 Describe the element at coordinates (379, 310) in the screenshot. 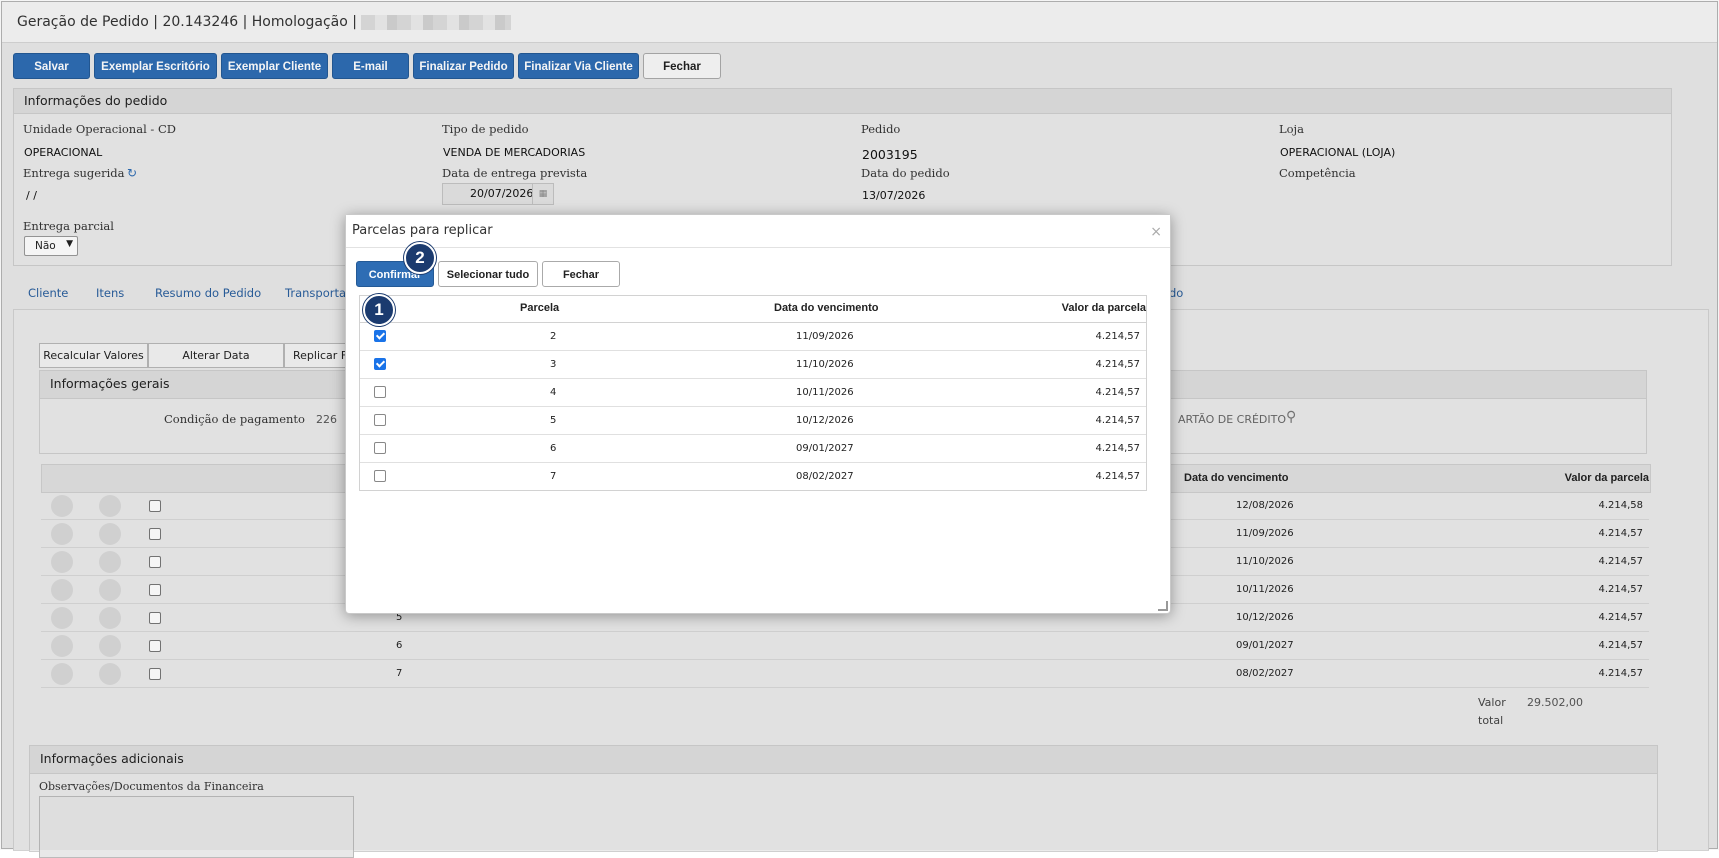

I see `step-badge-1: 1` at that location.